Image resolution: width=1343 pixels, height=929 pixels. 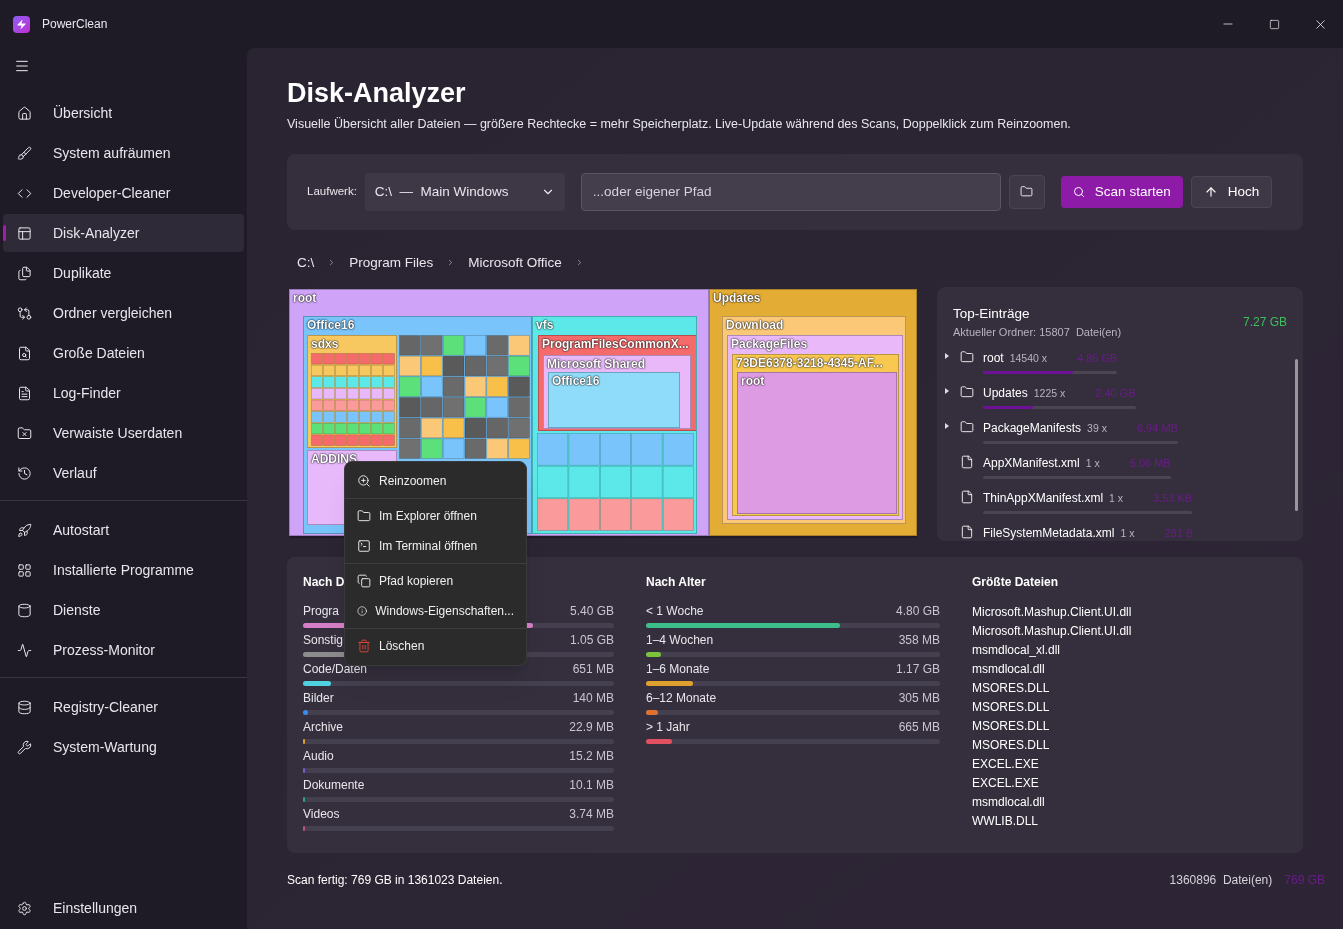 What do you see at coordinates (591, 813) in the screenshot?
I see `category-size: 3.74 MB` at bounding box center [591, 813].